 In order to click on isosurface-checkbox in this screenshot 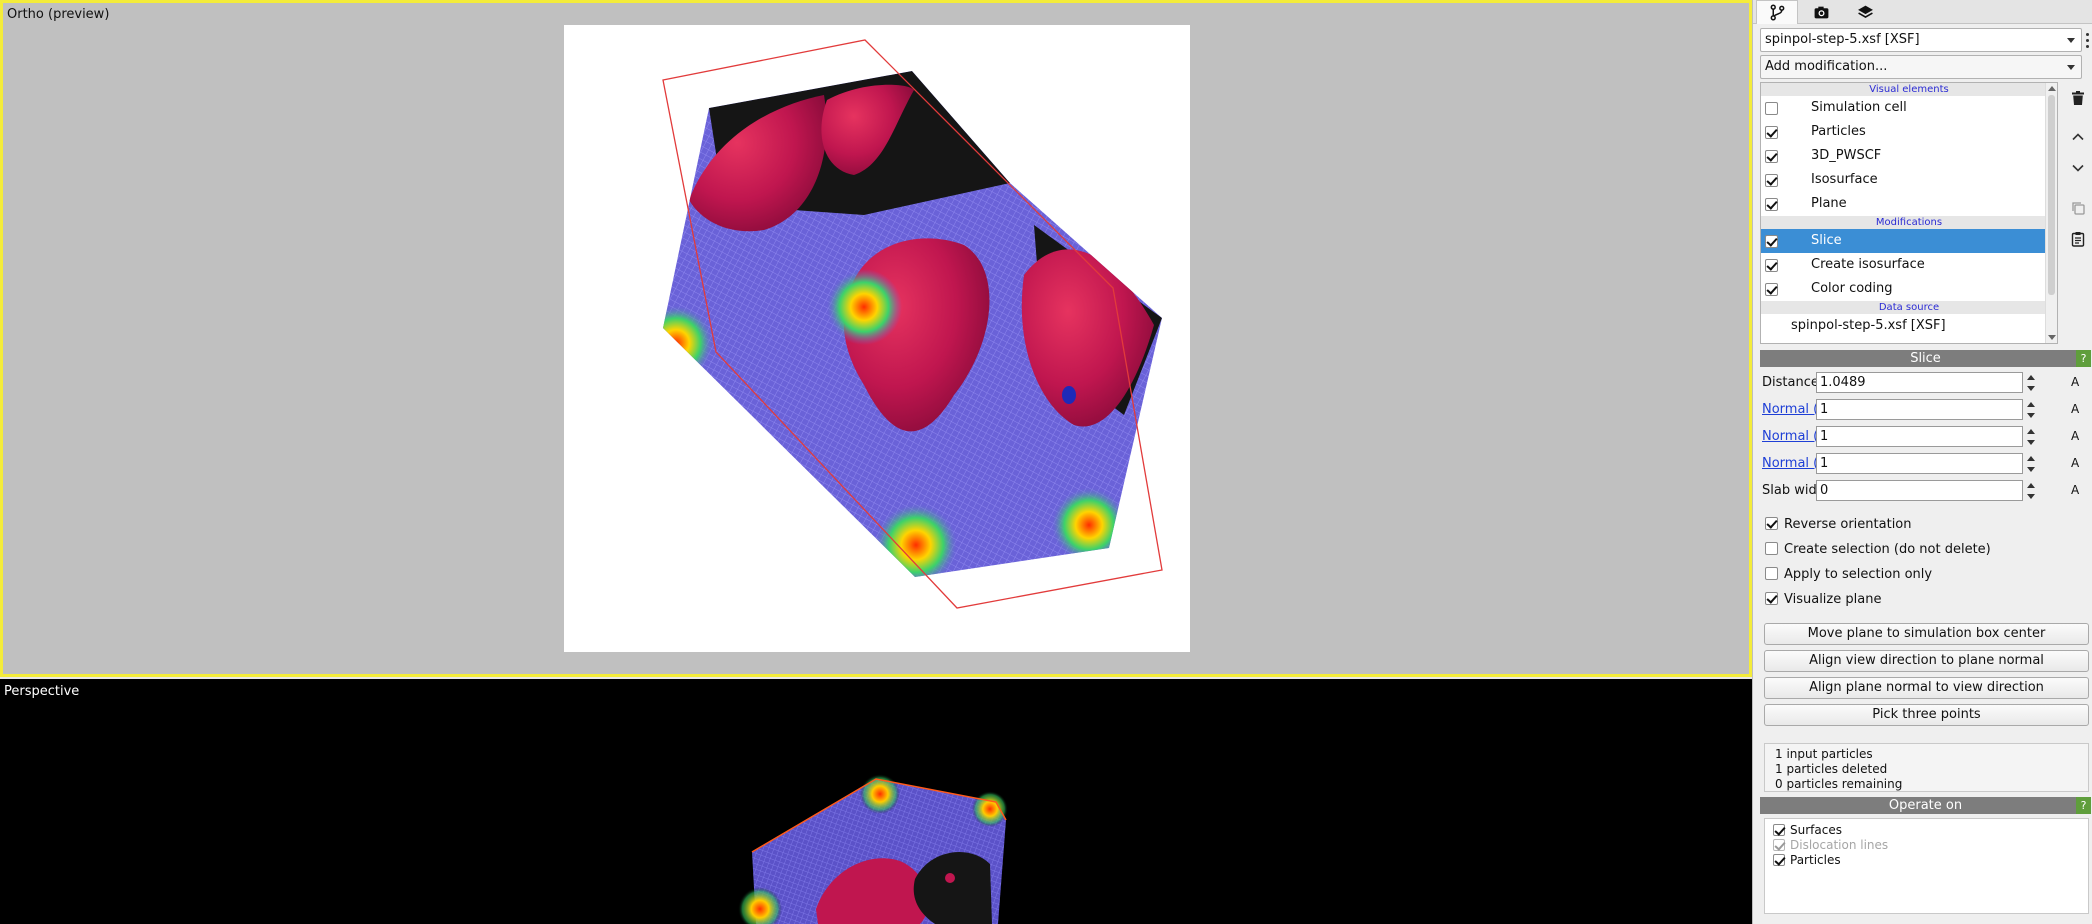, I will do `click(1771, 180)`.